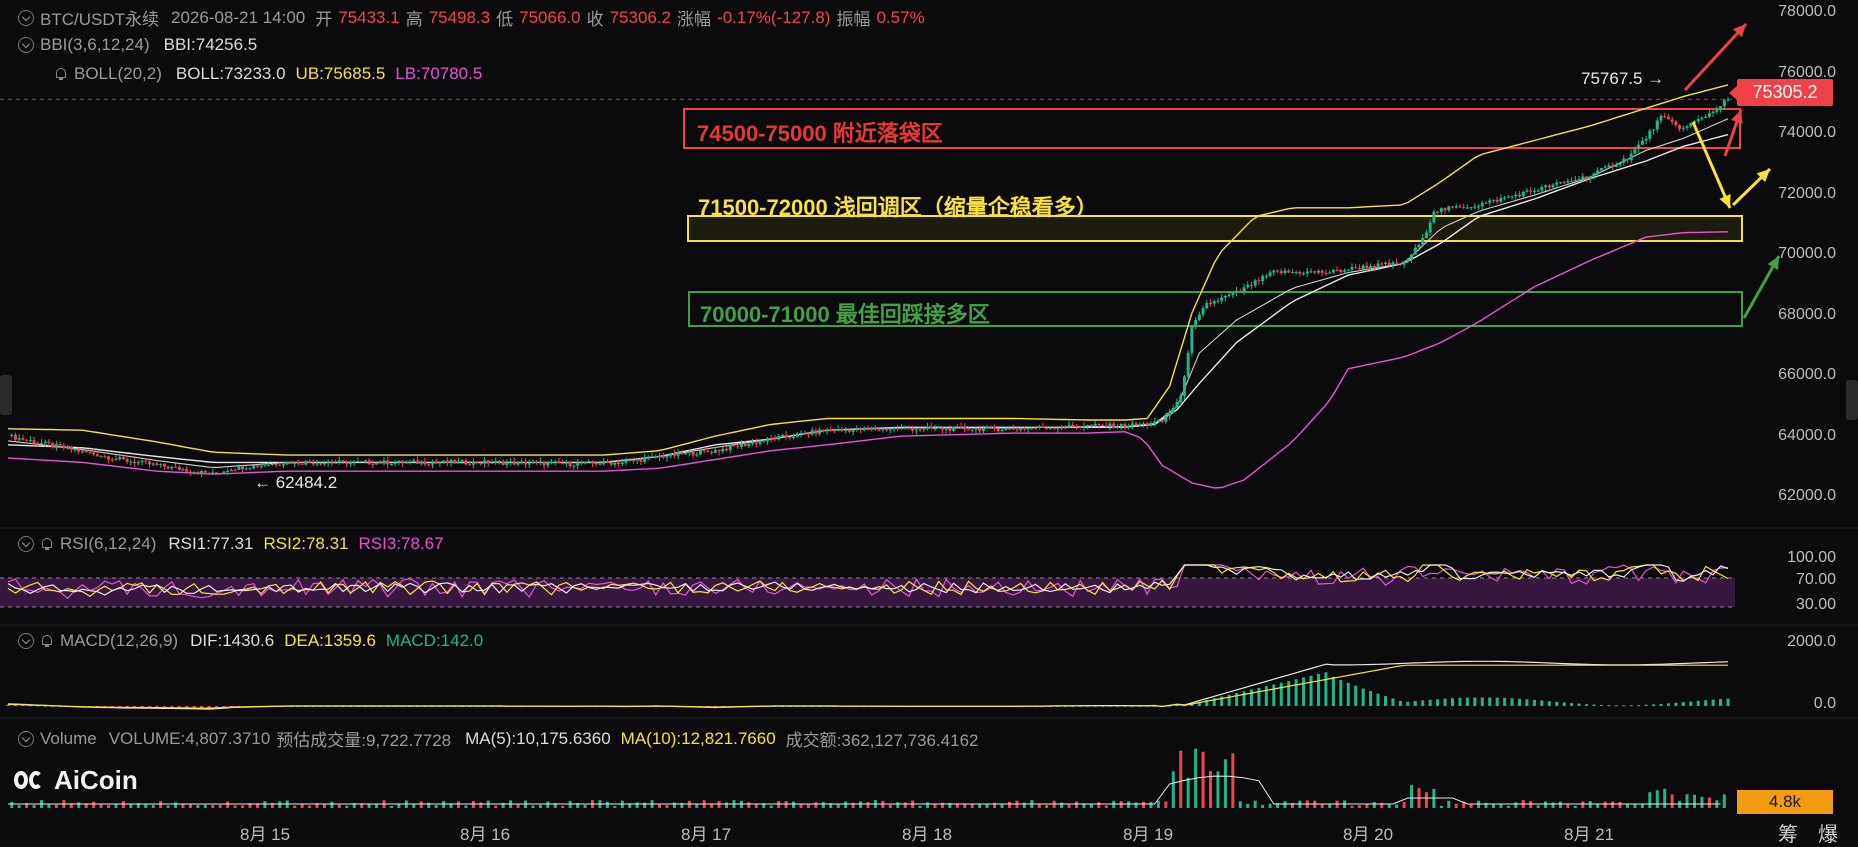  Describe the element at coordinates (238, 17) in the screenshot. I see `candle-datetime: 2026-08-21 14:00` at that location.